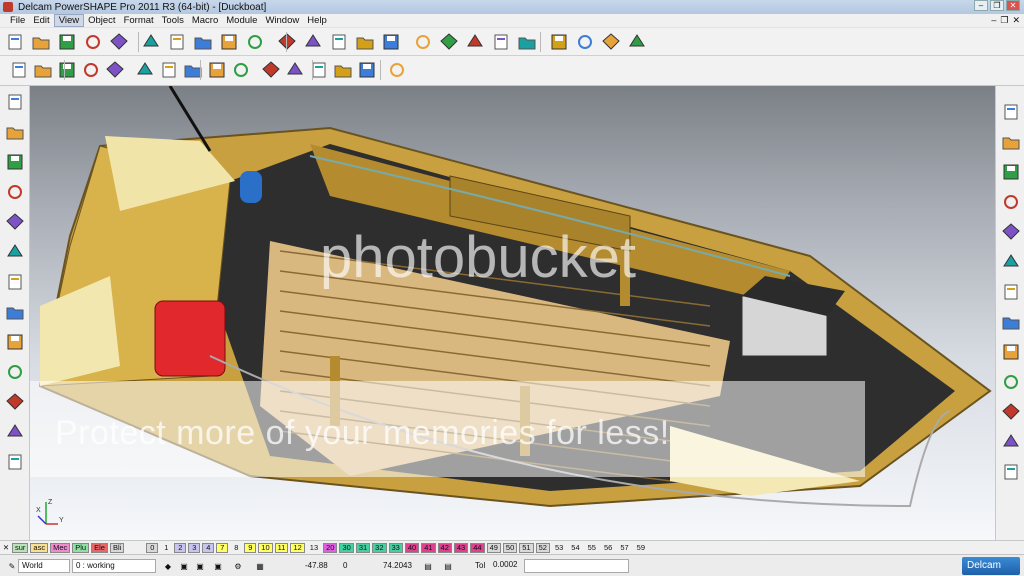  Describe the element at coordinates (314, 548) in the screenshot. I see `level-number: 13` at that location.